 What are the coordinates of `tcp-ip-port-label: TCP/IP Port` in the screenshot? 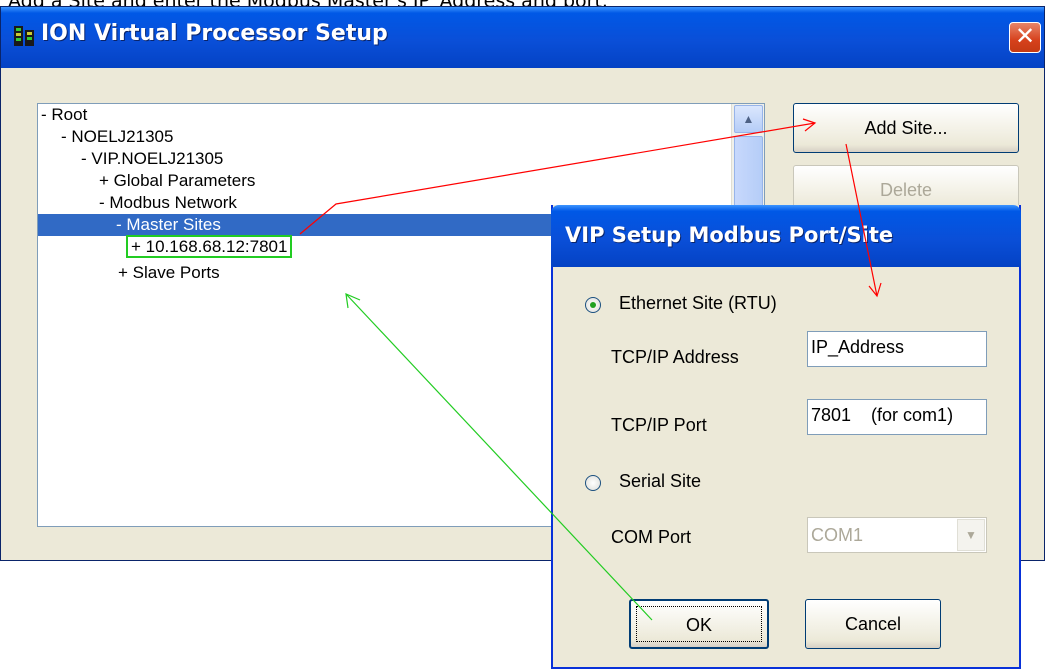 It's located at (659, 425).